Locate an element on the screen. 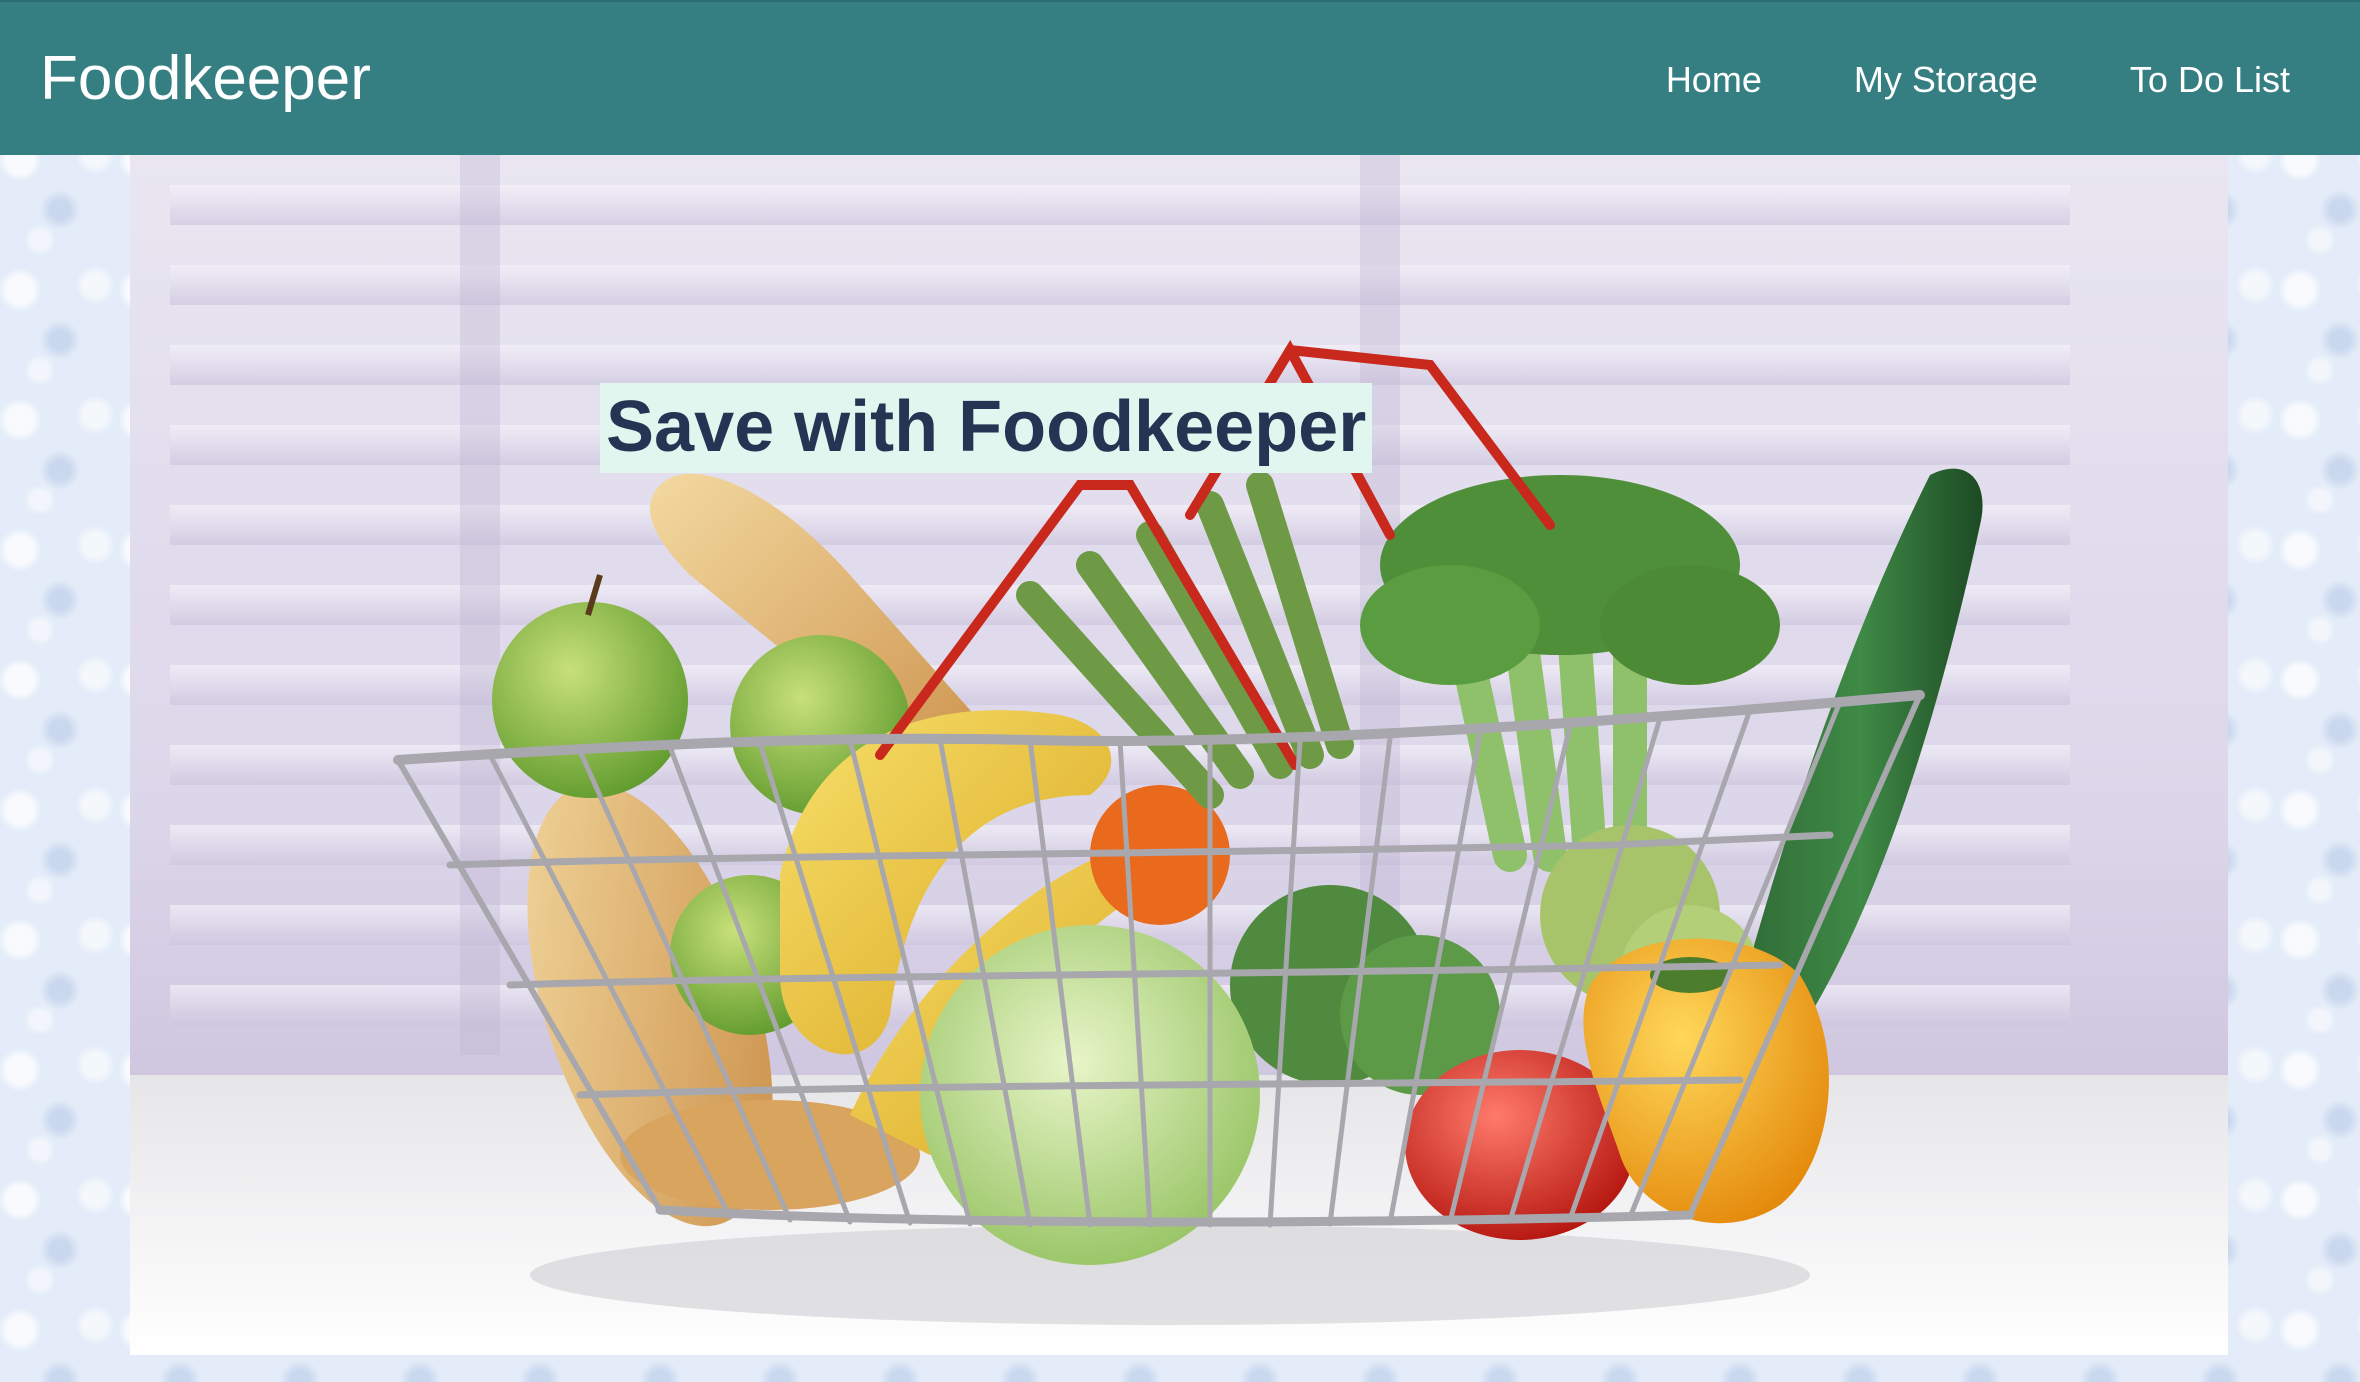 Image resolution: width=2360 pixels, height=1382 pixels. nav-my-storage-link: My Storage is located at coordinates (1946, 80).